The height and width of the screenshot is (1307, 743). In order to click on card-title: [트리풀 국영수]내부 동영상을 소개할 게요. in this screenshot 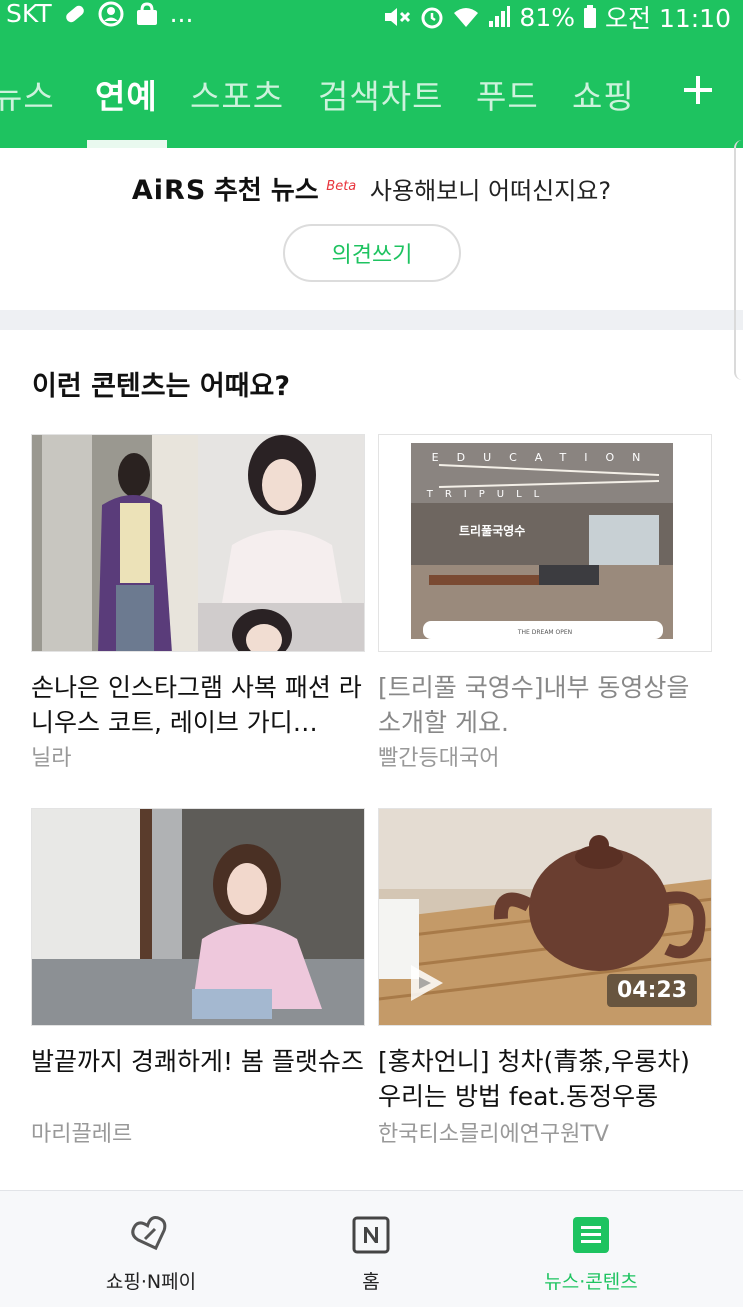, I will do `click(545, 705)`.